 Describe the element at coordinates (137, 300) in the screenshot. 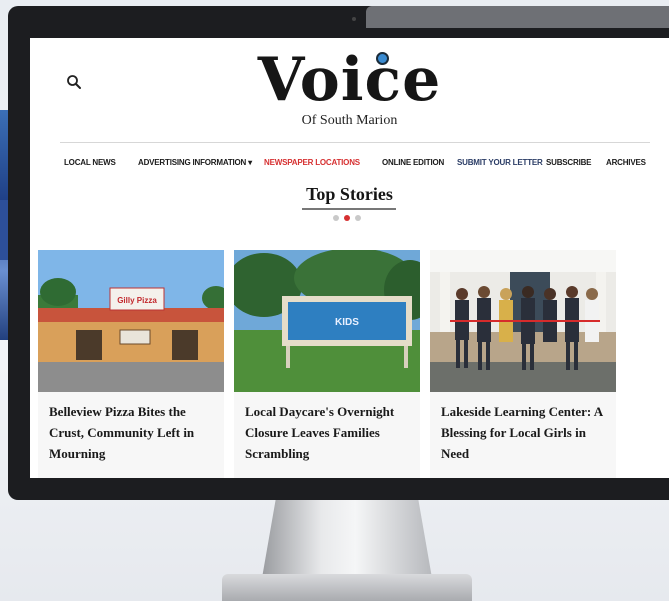

I see `restaurant-sign-text: Gilly Pizza` at that location.